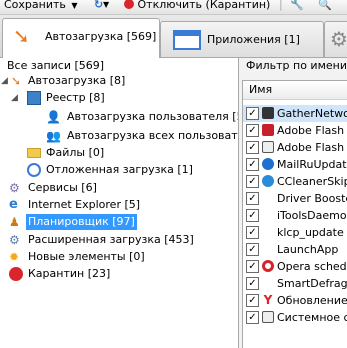 The width and height of the screenshot is (347, 348). What do you see at coordinates (268, 266) in the screenshot?
I see `opera-icon` at bounding box center [268, 266].